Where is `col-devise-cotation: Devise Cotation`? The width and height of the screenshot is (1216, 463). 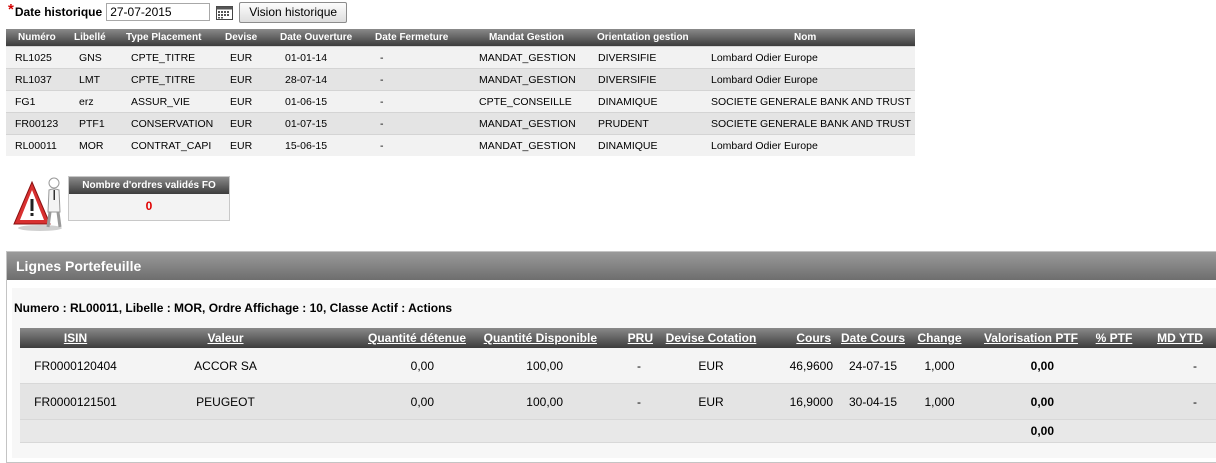 col-devise-cotation: Devise Cotation is located at coordinates (711, 338).